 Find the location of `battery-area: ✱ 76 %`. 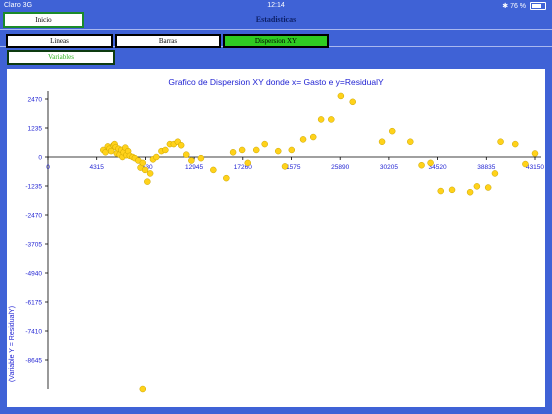

battery-area: ✱ 76 % is located at coordinates (524, 6).